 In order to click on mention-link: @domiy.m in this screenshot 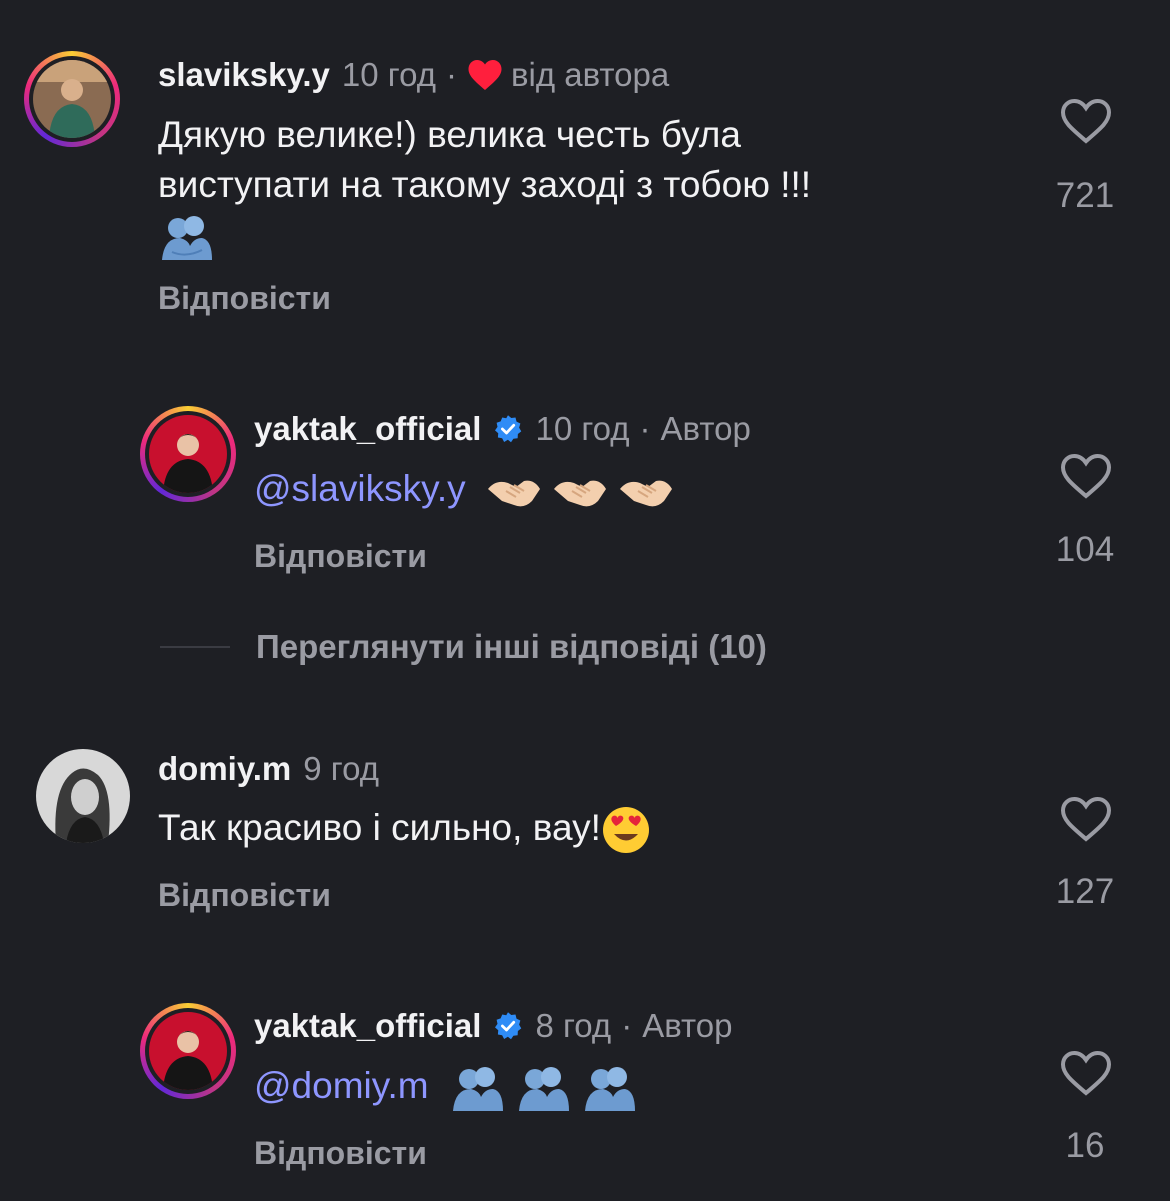, I will do `click(341, 1085)`.